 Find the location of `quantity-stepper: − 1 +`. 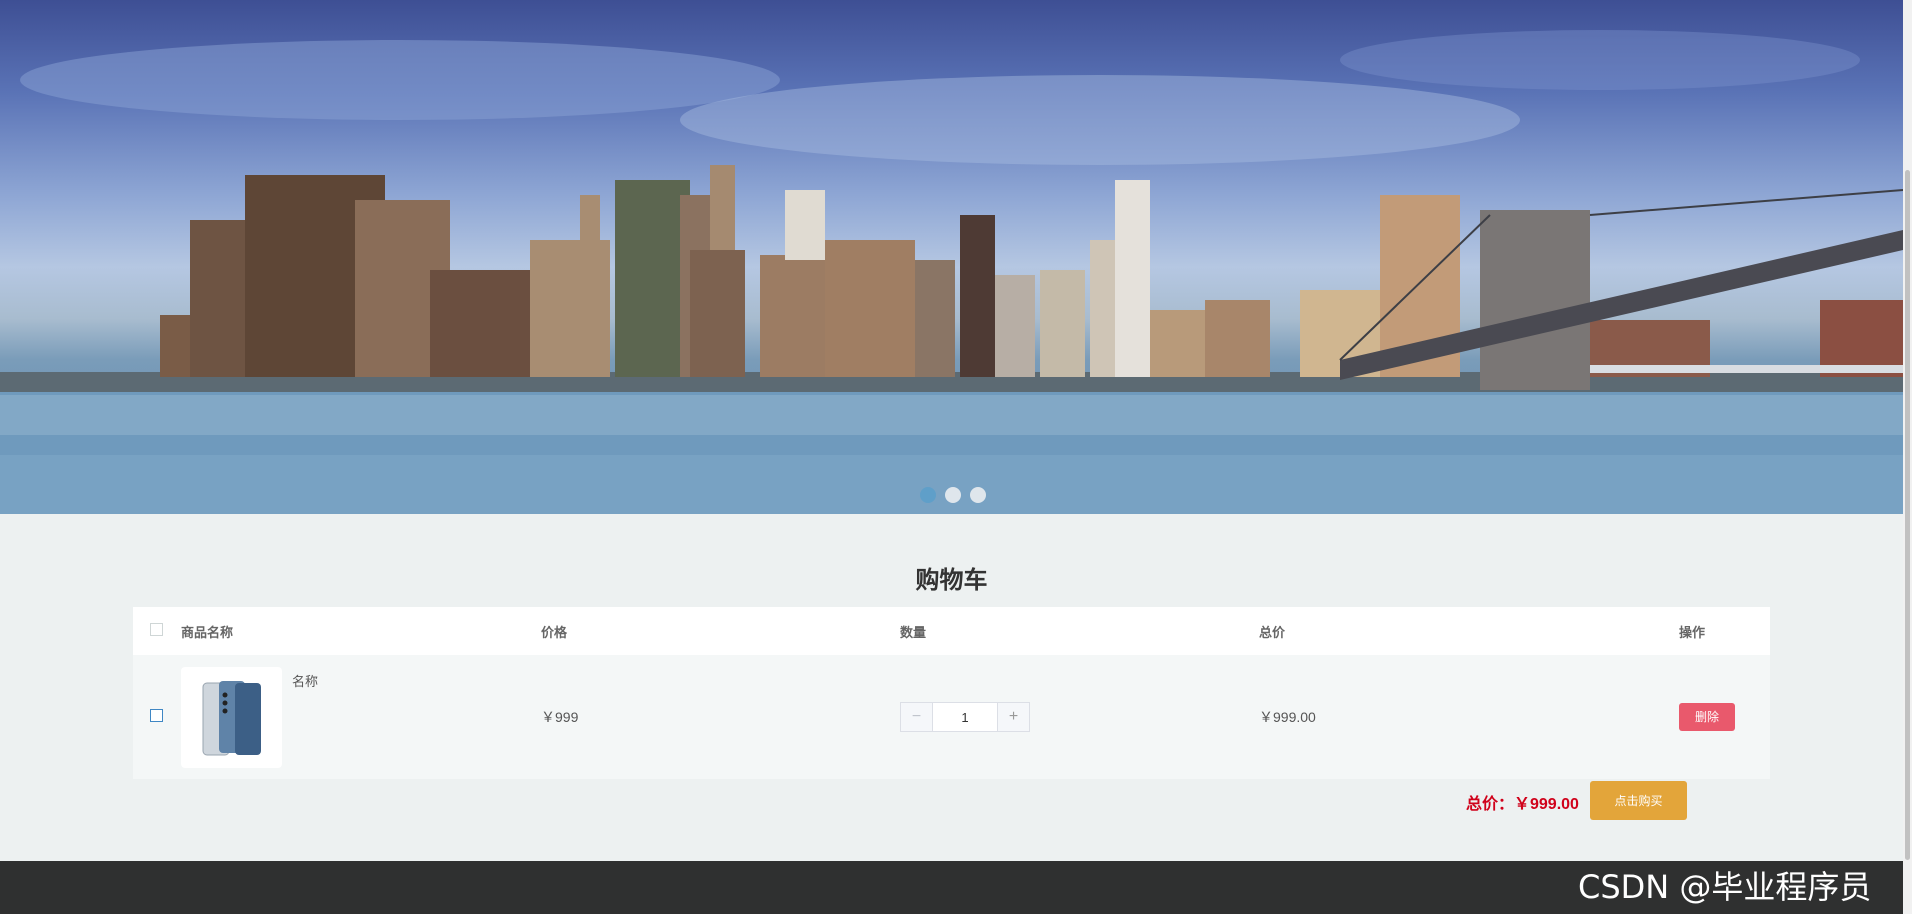

quantity-stepper: − 1 + is located at coordinates (965, 717).